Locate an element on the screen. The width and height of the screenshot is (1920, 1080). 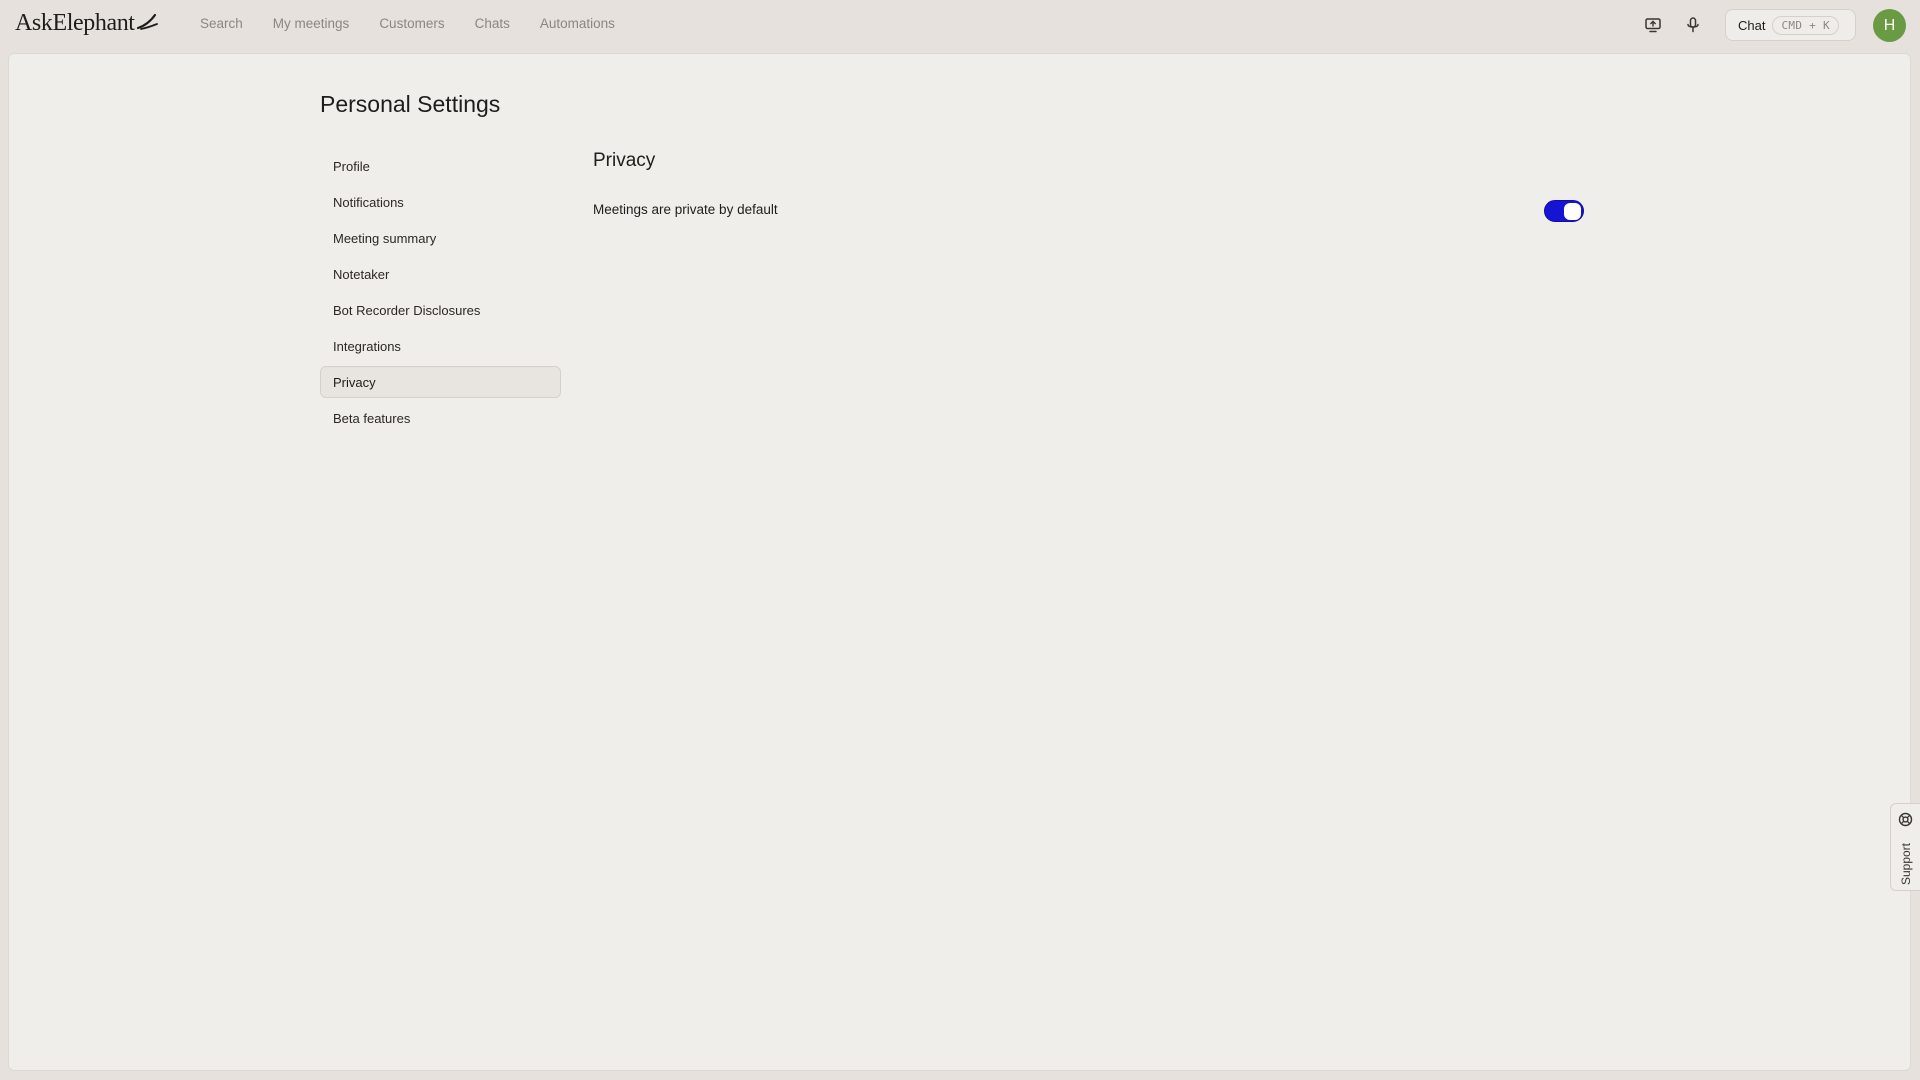
microphone-icon is located at coordinates (1693, 25).